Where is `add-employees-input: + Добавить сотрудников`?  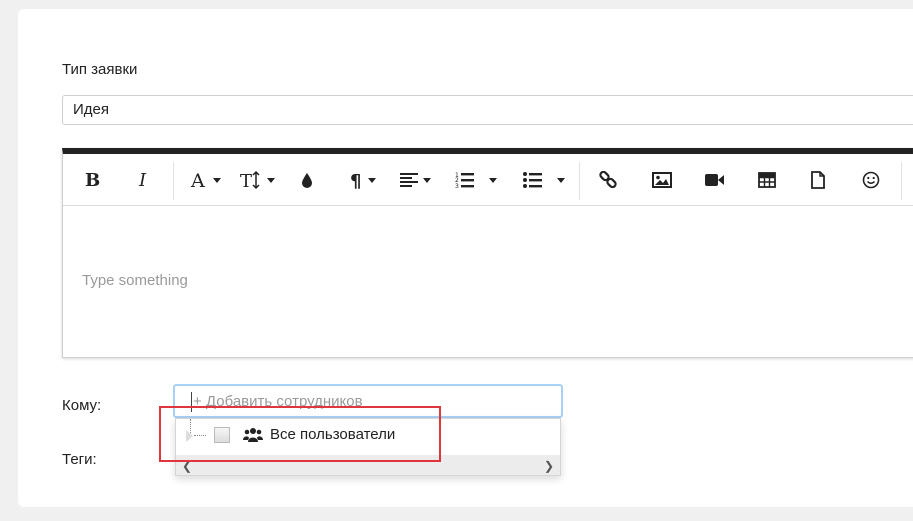
add-employees-input: + Добавить сотрудников is located at coordinates (368, 401).